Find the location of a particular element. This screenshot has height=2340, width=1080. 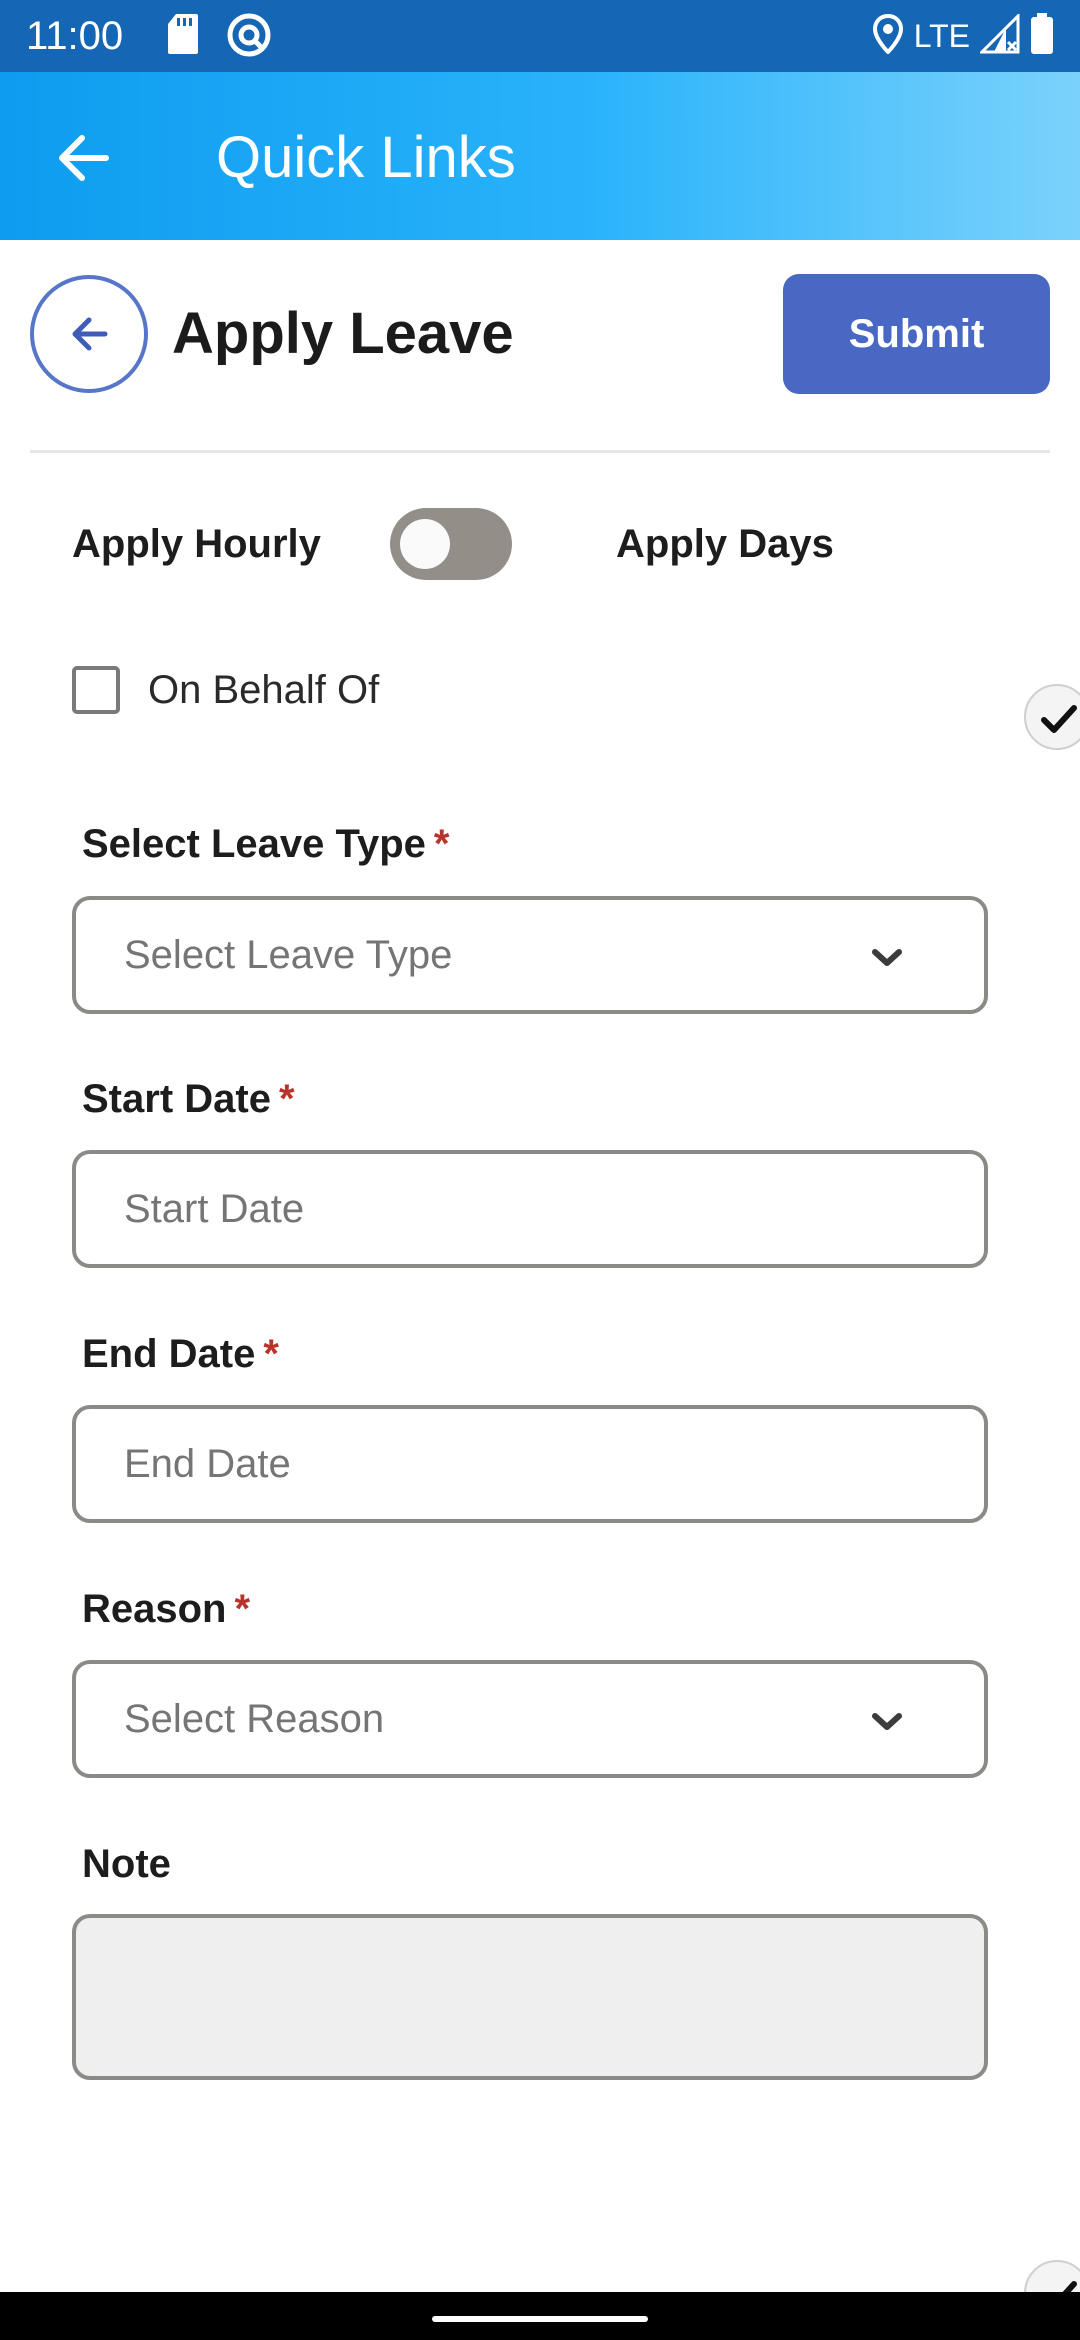

submit-button: Submit is located at coordinates (916, 334).